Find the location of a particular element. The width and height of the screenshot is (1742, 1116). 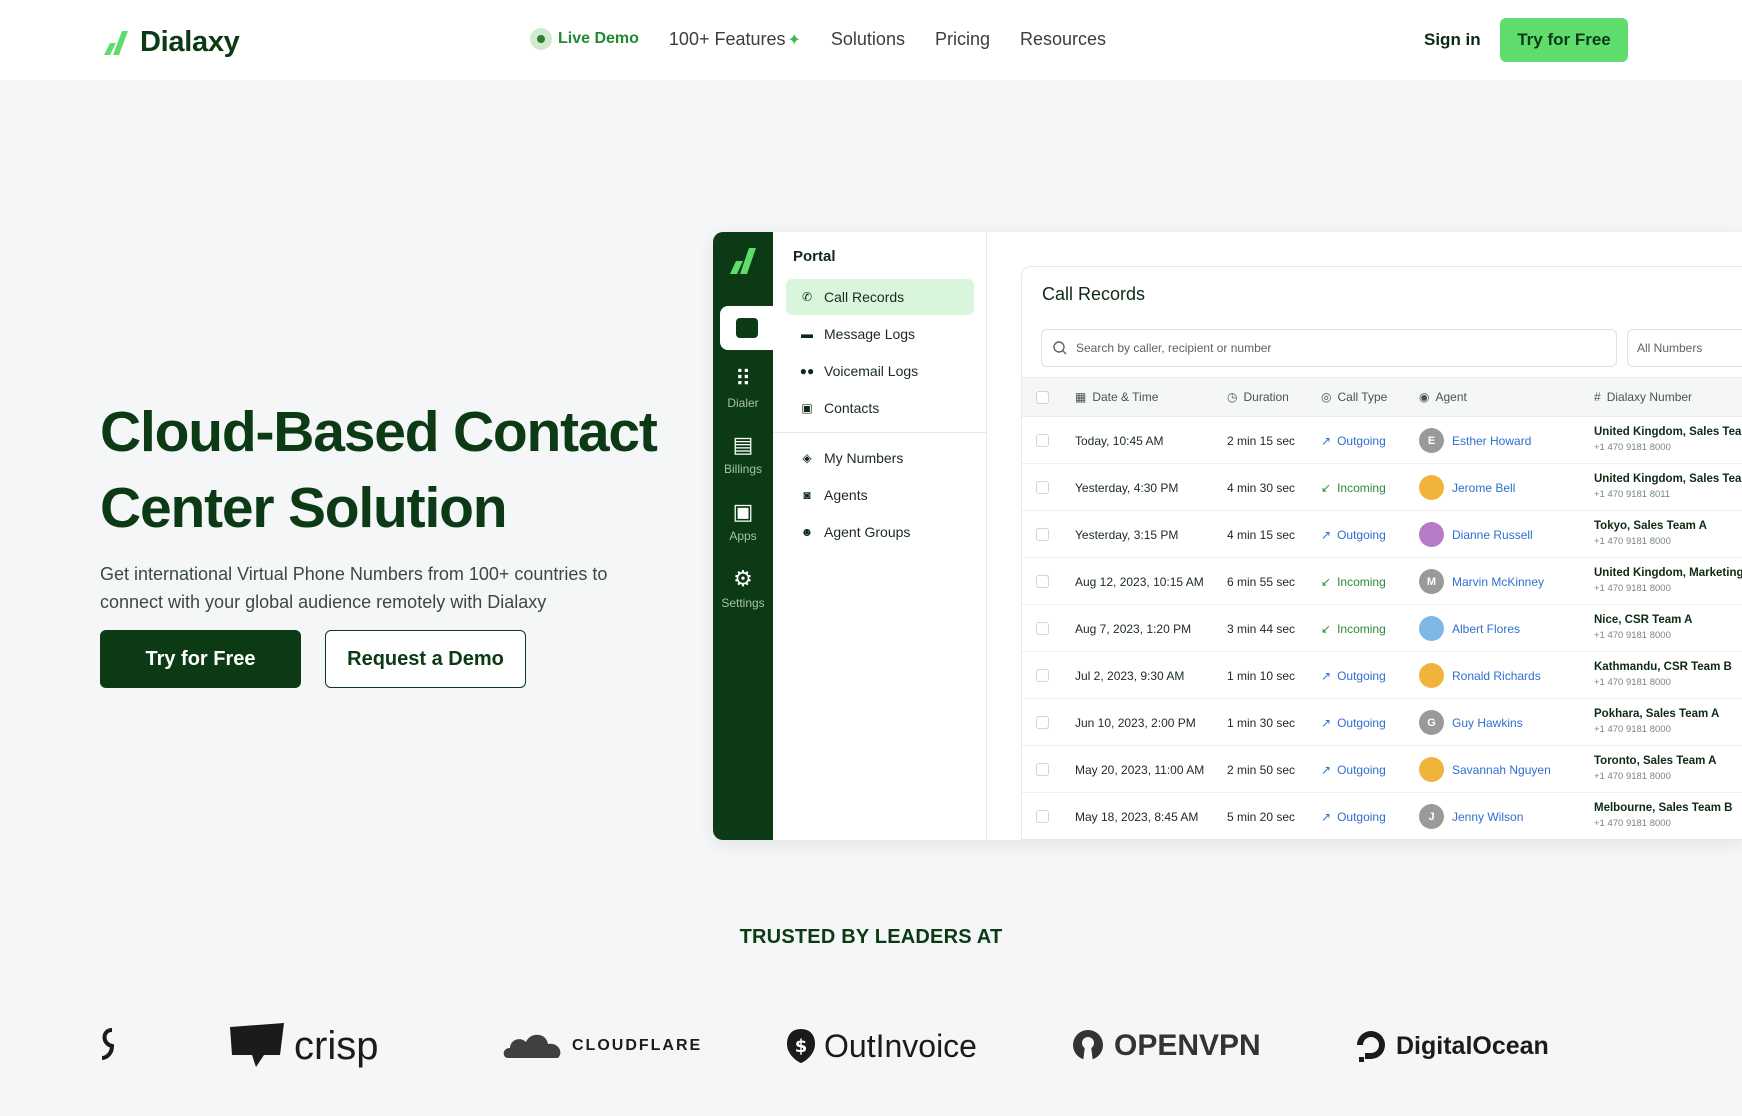

sidebar-item-my-numbers: ◈ My Numbers is located at coordinates (880, 458).